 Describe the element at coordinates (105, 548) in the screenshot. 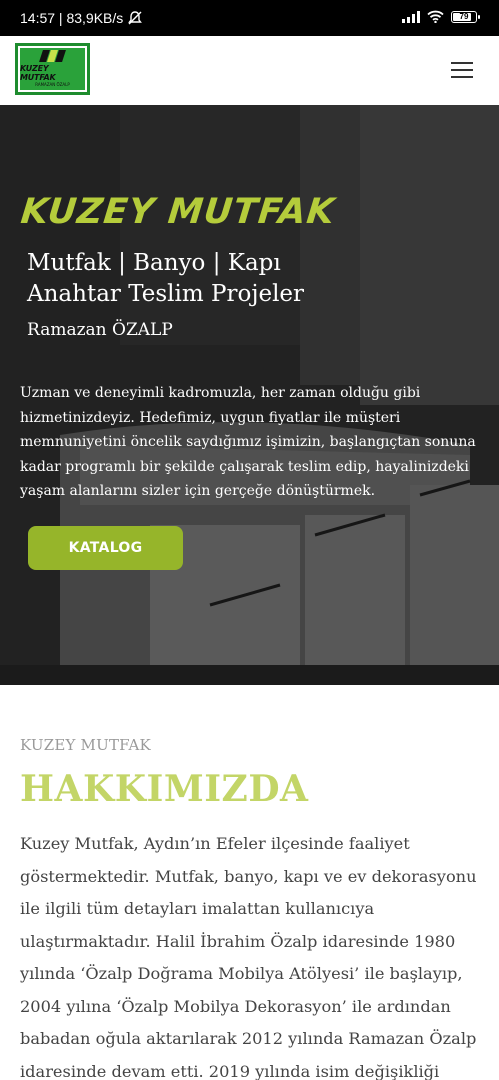

I see `katalog-button: KATALOG` at that location.